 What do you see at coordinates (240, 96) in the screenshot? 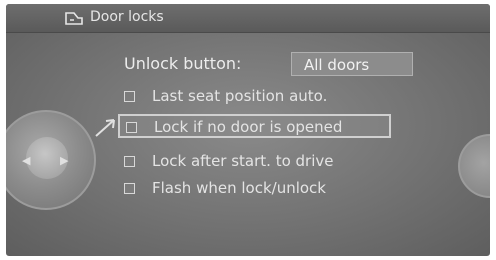
I see `option-label: Last seat position auto.` at bounding box center [240, 96].